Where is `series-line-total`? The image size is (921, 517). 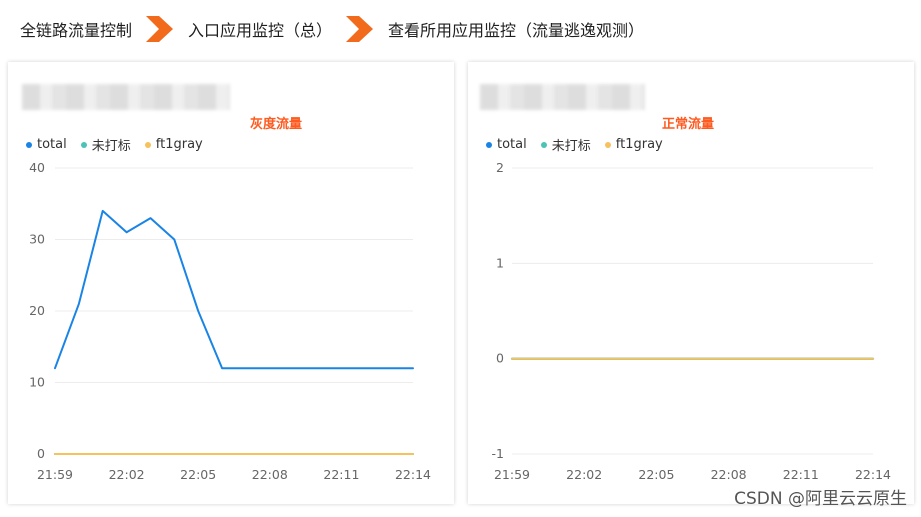 series-line-total is located at coordinates (234, 289).